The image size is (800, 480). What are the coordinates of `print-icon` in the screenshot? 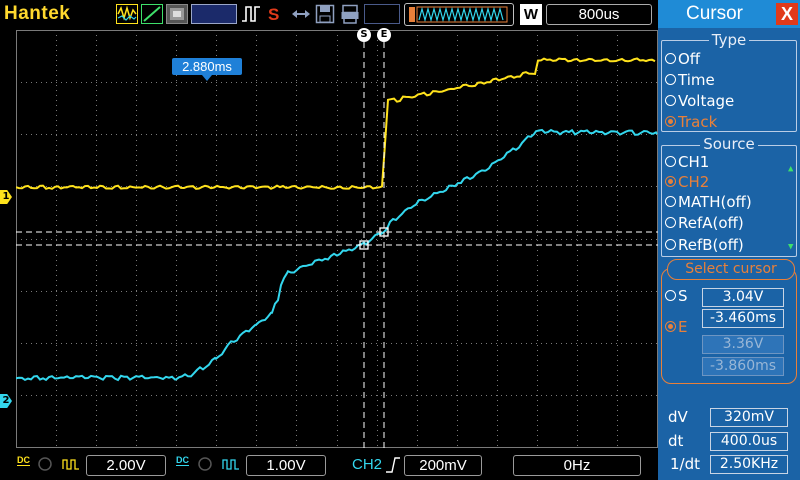 It's located at (350, 14).